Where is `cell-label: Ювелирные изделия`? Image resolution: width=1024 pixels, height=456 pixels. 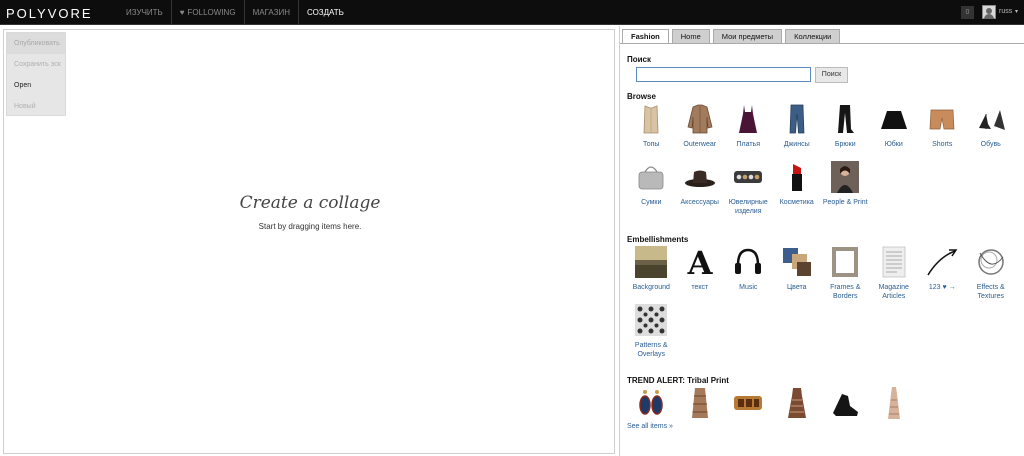
cell-label: Ювелирные изделия is located at coordinates (748, 207).